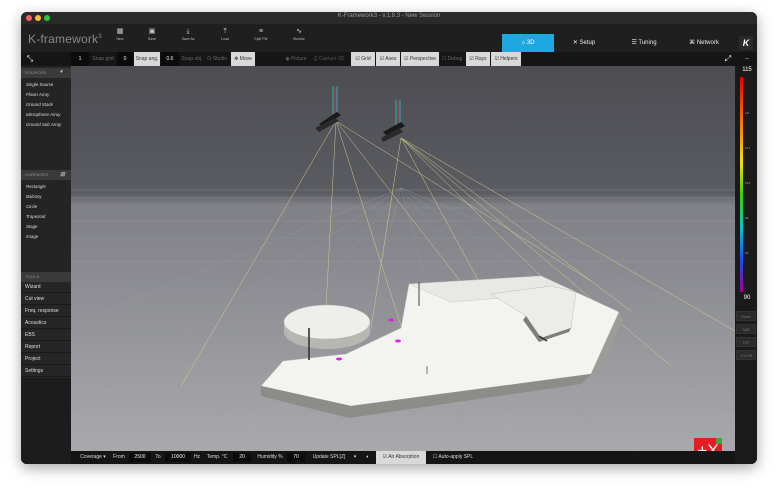 The image size is (779, 493). Describe the element at coordinates (528, 43) in the screenshot. I see `tab-3d: ⌂ 3D` at that location.